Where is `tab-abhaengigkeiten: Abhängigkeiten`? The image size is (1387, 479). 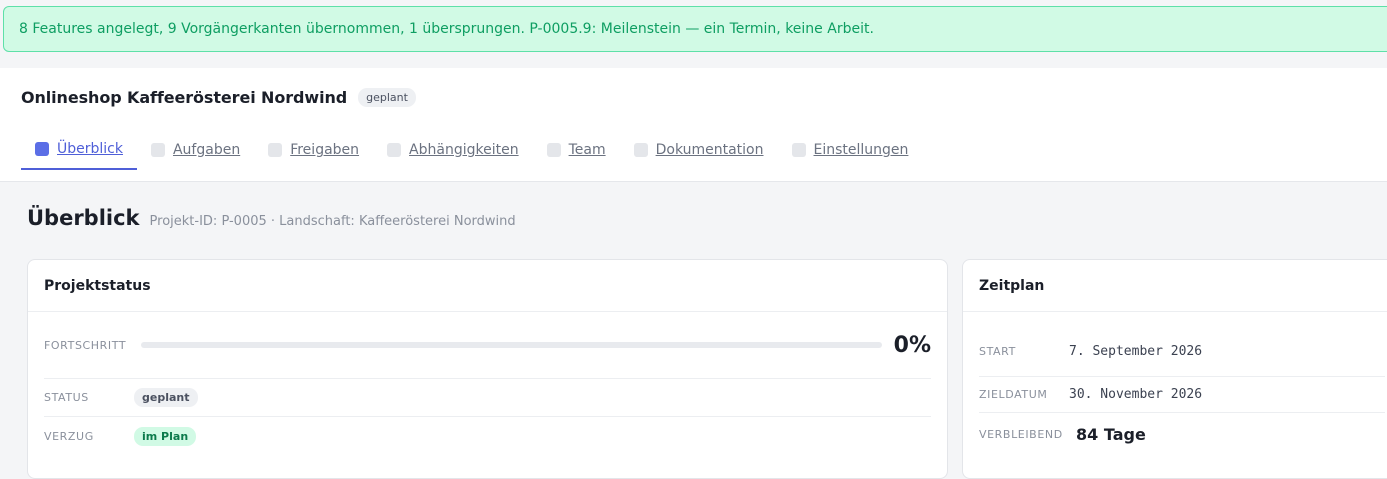 tab-abhaengigkeiten: Abhängigkeiten is located at coordinates (453, 150).